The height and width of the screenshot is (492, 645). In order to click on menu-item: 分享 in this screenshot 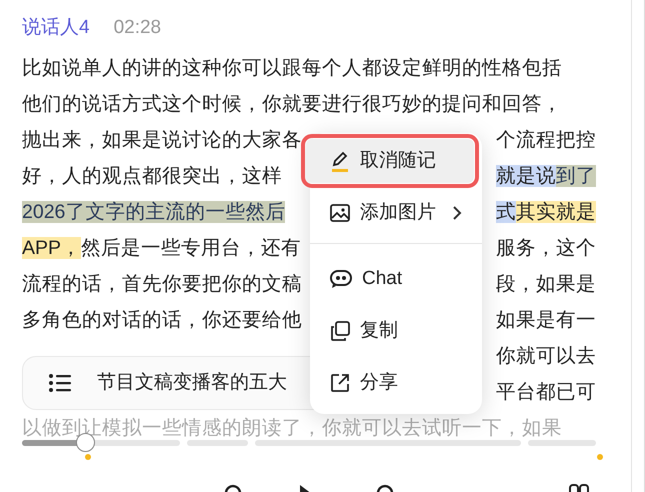, I will do `click(393, 383)`.